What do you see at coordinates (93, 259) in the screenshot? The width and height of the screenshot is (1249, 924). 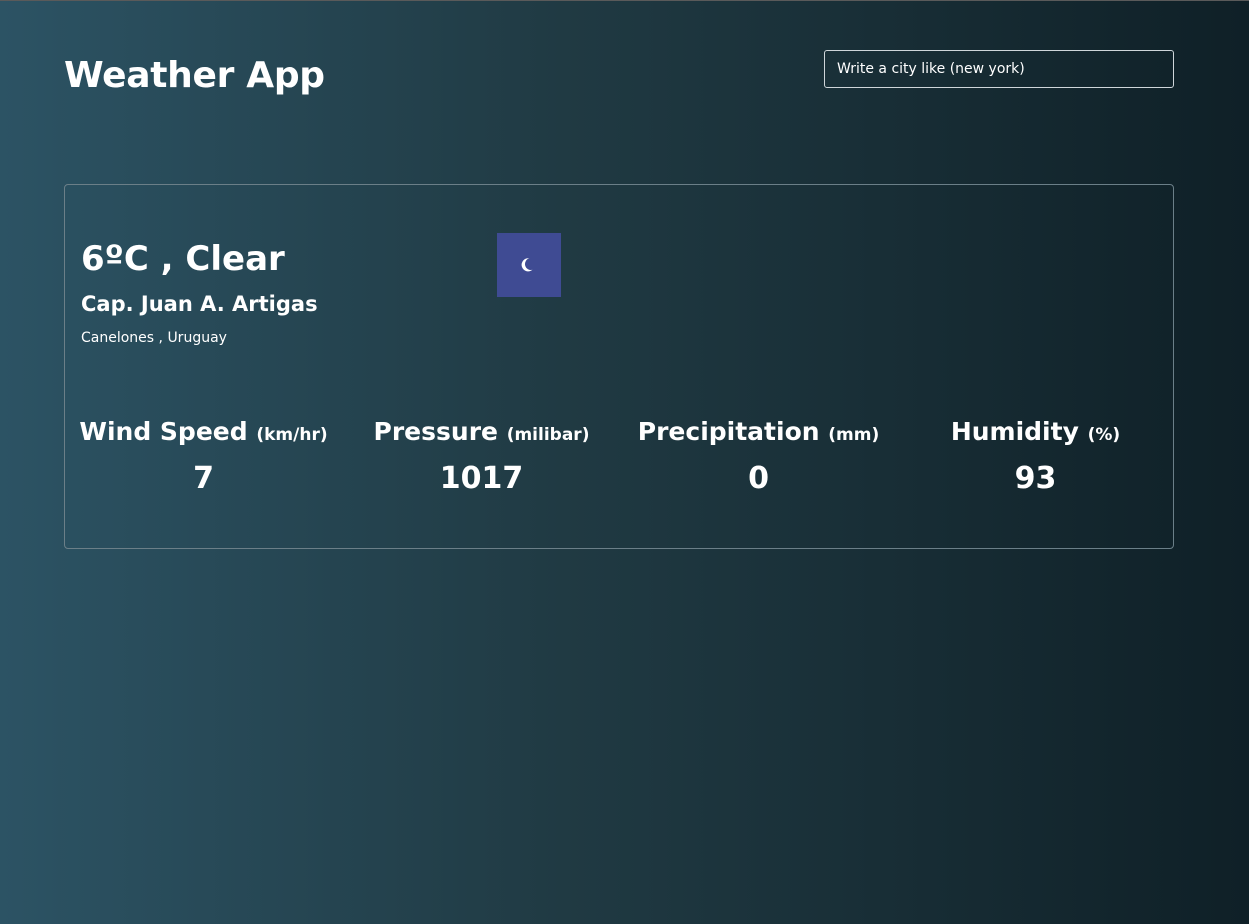 I see `temperature-value: 6` at bounding box center [93, 259].